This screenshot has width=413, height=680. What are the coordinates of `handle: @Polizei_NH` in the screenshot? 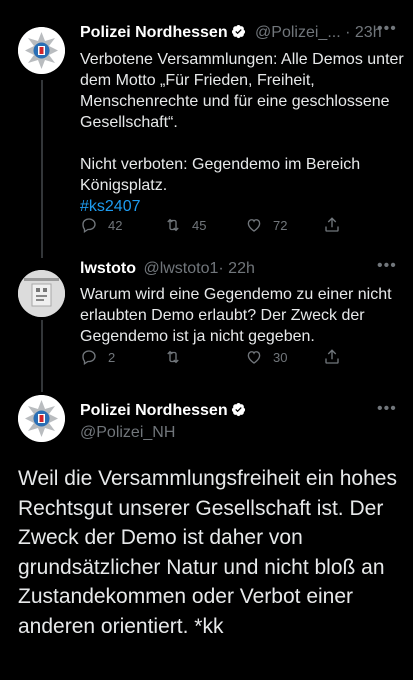 It's located at (127, 433).